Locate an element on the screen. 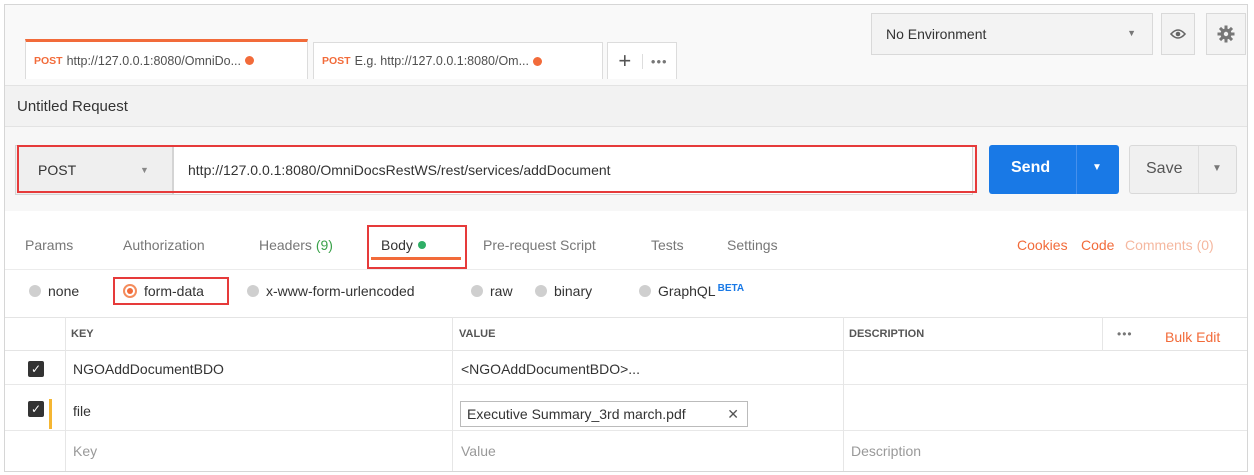 The width and height of the screenshot is (1254, 475). form-data-highlight-box is located at coordinates (171, 291).